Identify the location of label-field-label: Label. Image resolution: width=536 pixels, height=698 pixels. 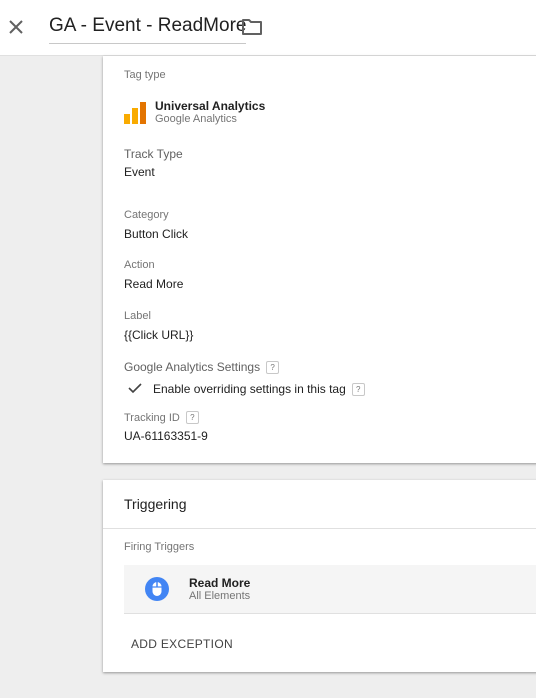
(137, 316).